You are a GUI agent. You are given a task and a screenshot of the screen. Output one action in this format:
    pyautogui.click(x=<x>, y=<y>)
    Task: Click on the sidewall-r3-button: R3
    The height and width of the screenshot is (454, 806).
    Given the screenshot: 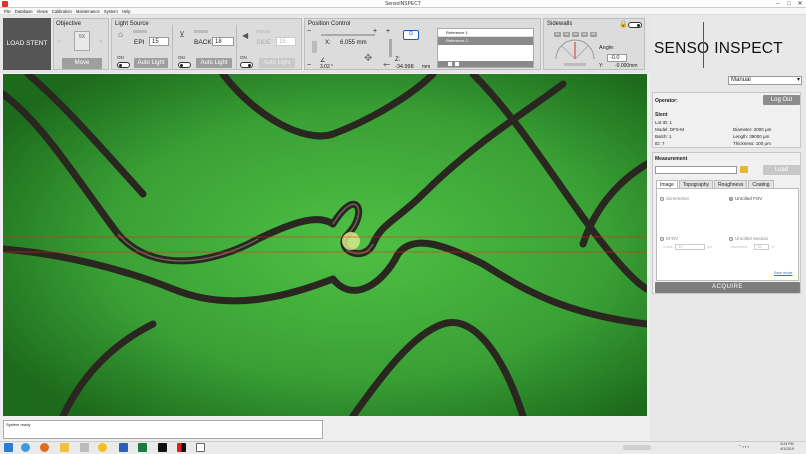 What is the action you would take?
    pyautogui.click(x=575, y=34)
    